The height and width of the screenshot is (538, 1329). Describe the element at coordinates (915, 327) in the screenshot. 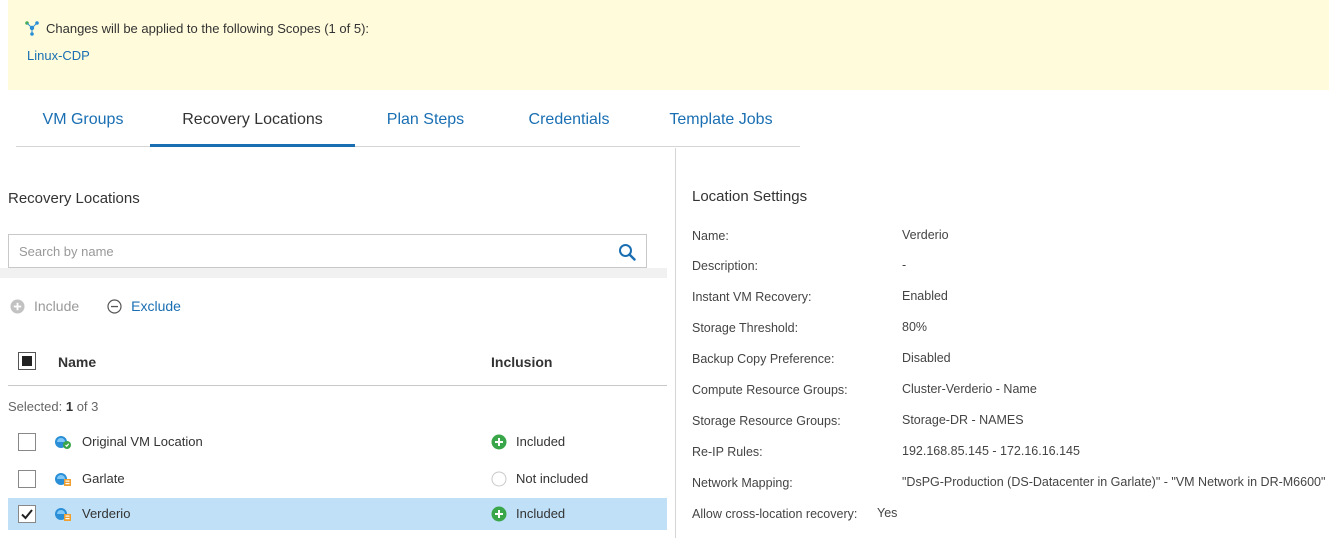

I see `setting-value-storage-threshold: 80%` at that location.